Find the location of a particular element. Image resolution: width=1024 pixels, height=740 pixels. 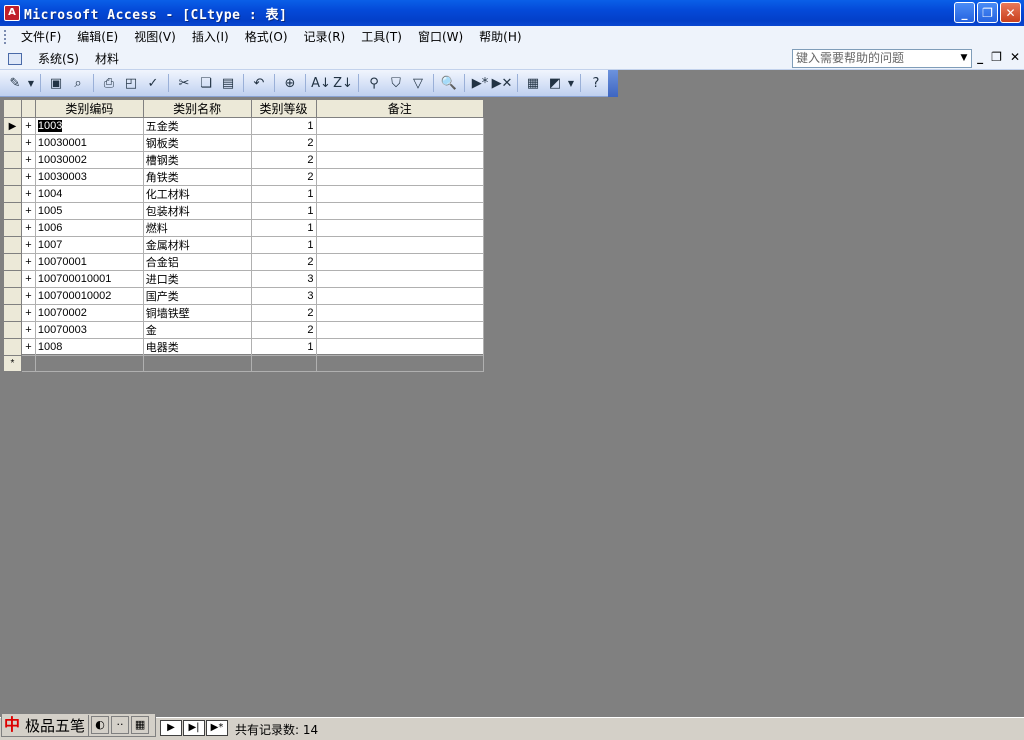

table-window-icon is located at coordinates (15, 58).